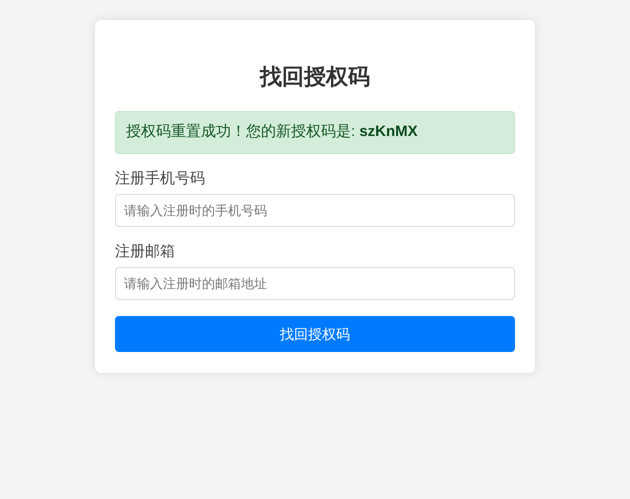 Image resolution: width=630 pixels, height=499 pixels. I want to click on field-label: 注册邮箱, so click(145, 252).